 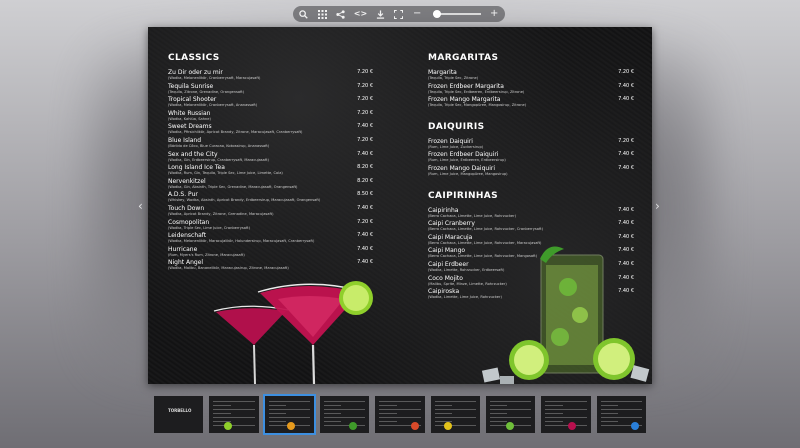 What do you see at coordinates (451, 224) in the screenshot?
I see `menu-item-name: Caipi Cranberry` at bounding box center [451, 224].